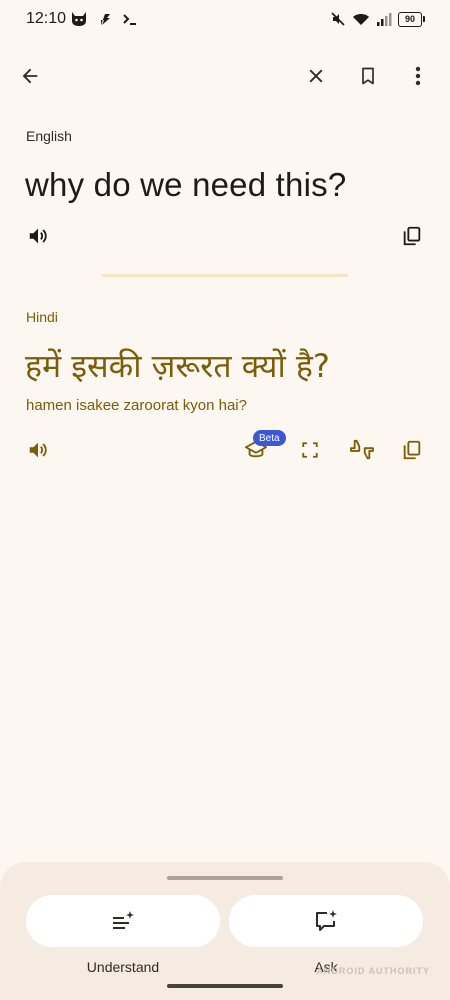 Image resolution: width=450 pixels, height=1000 pixels. What do you see at coordinates (338, 19) in the screenshot?
I see `mute-icon` at bounding box center [338, 19].